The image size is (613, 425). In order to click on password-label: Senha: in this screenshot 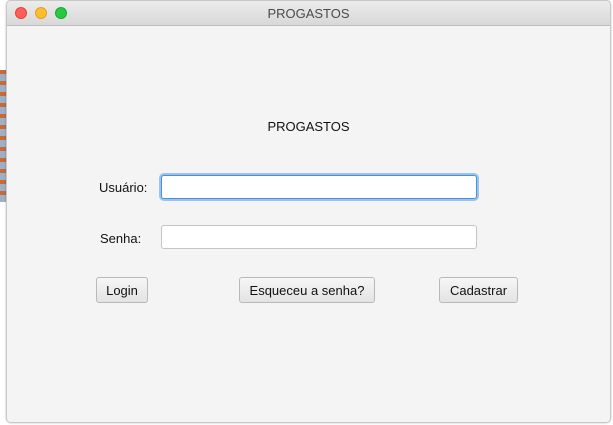, I will do `click(121, 238)`.